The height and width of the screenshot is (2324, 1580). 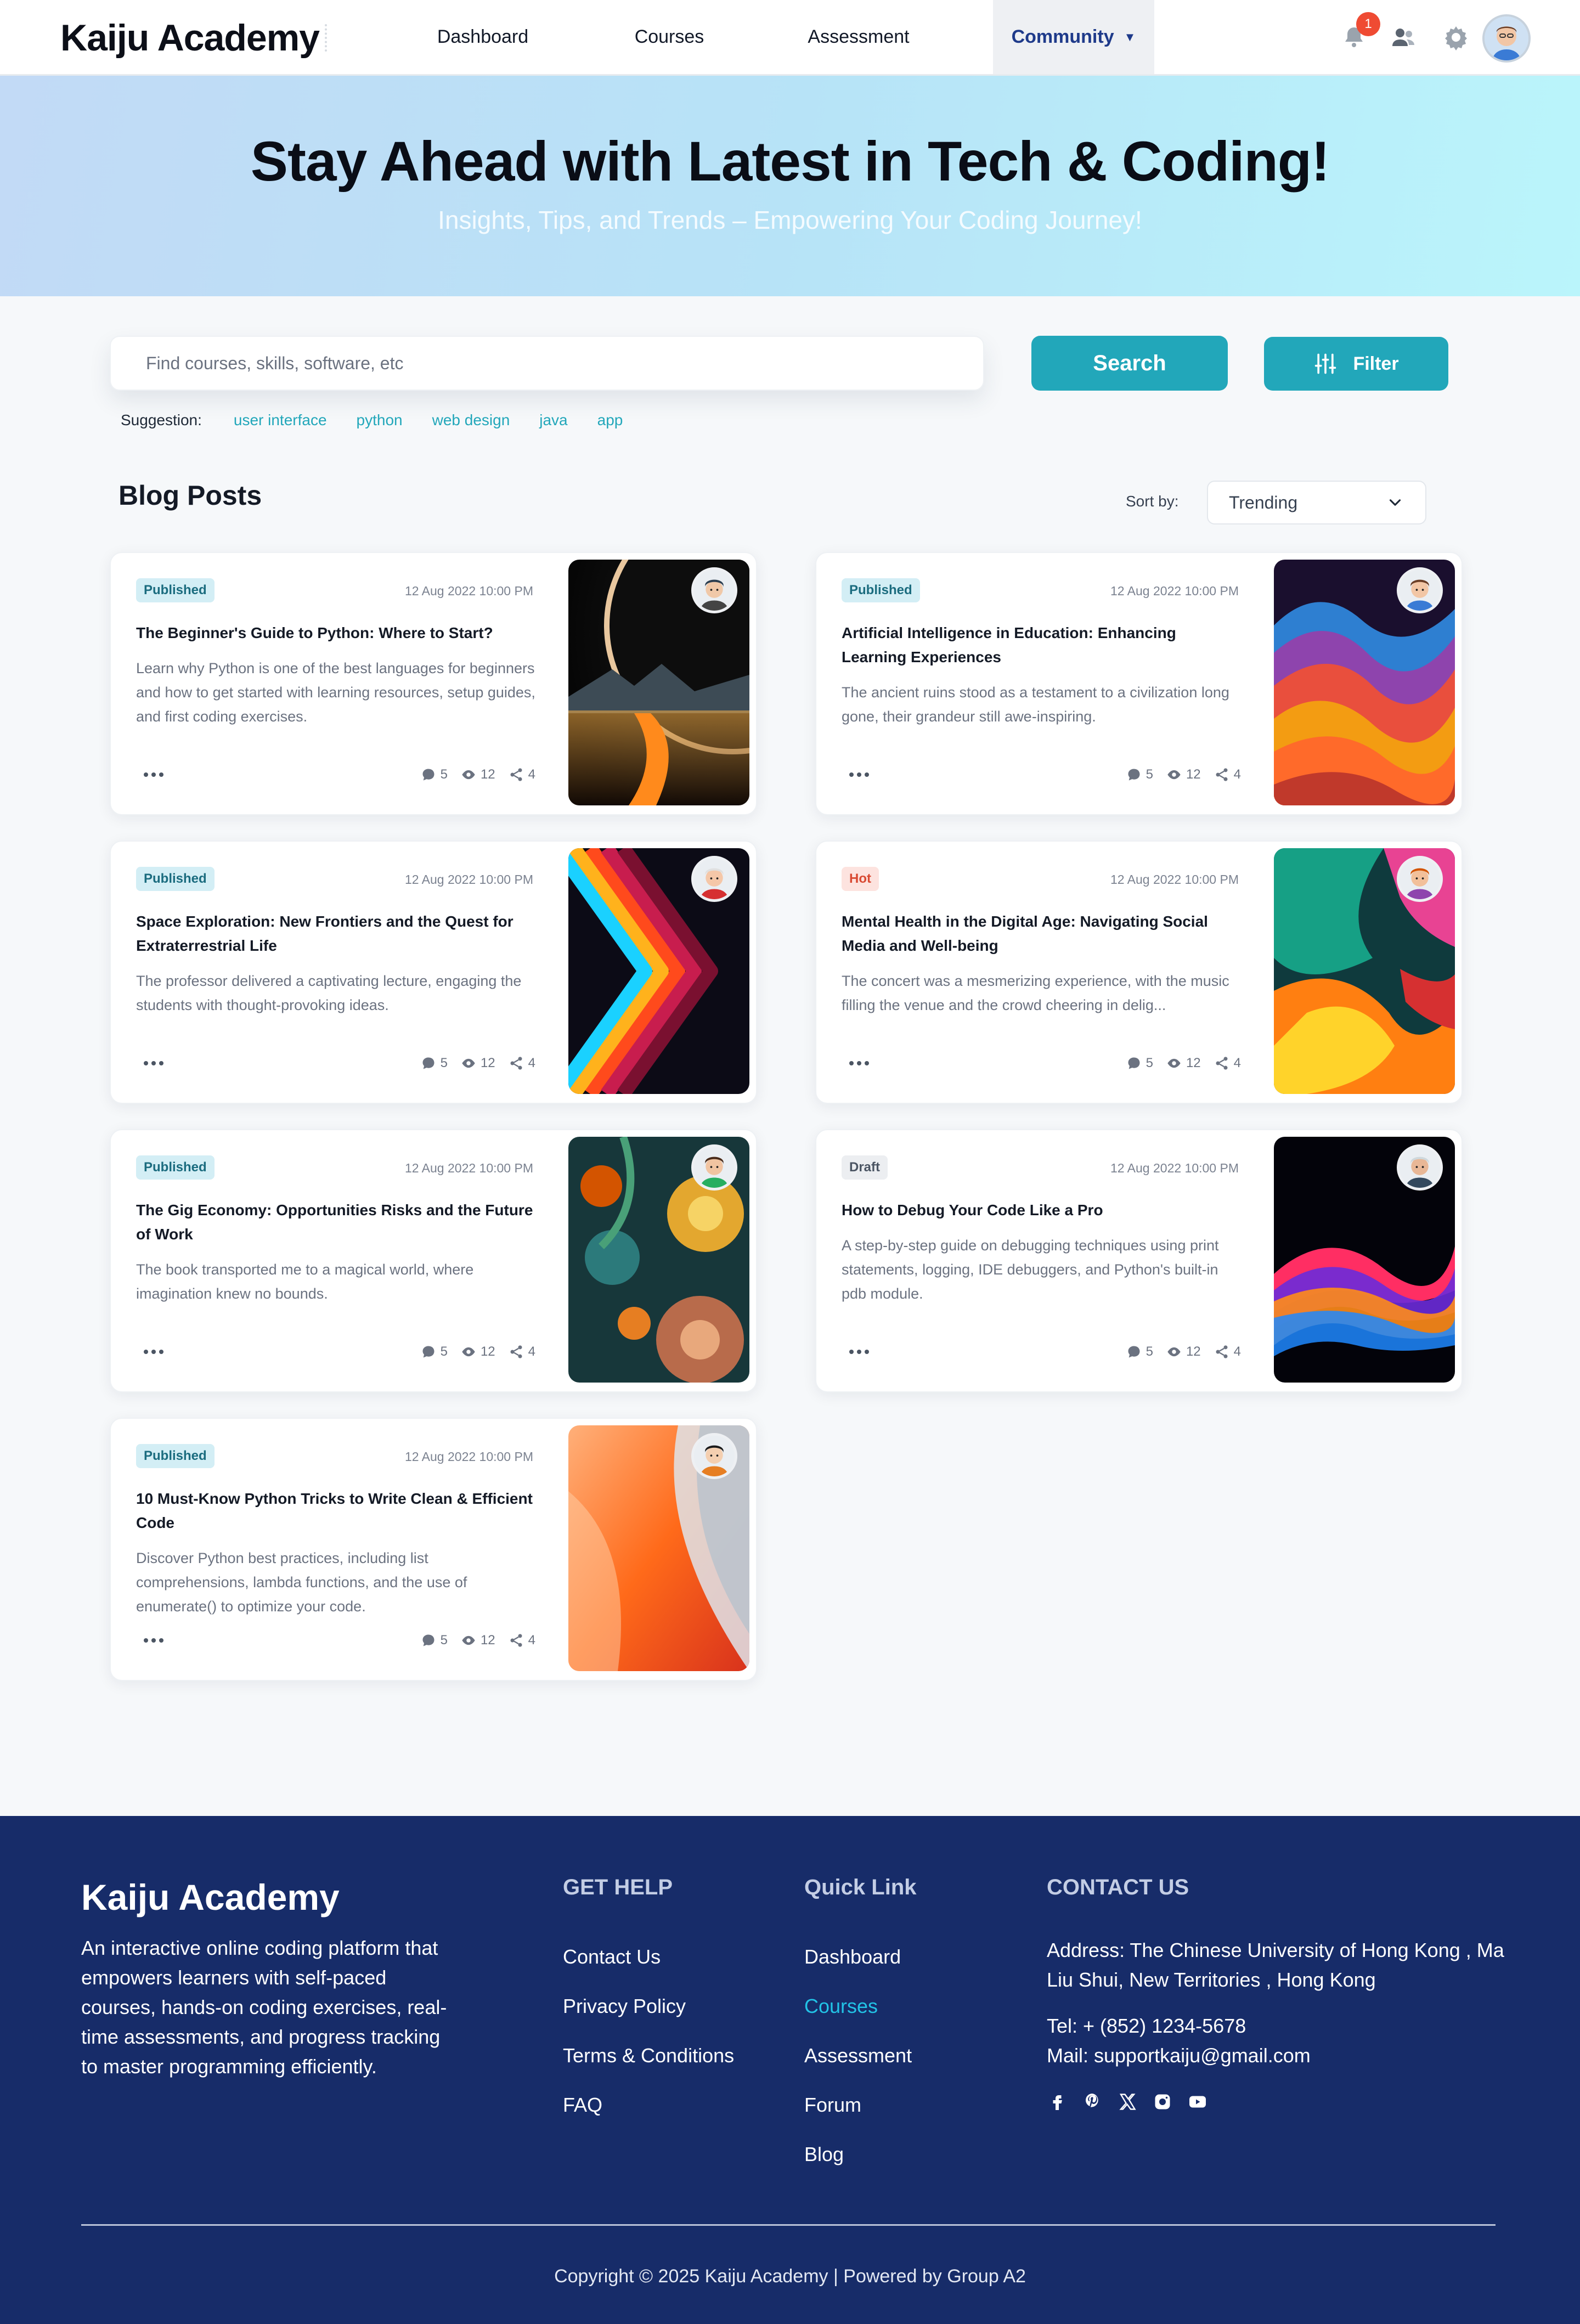 I want to click on sort-label: Sort by:, so click(x=1152, y=501).